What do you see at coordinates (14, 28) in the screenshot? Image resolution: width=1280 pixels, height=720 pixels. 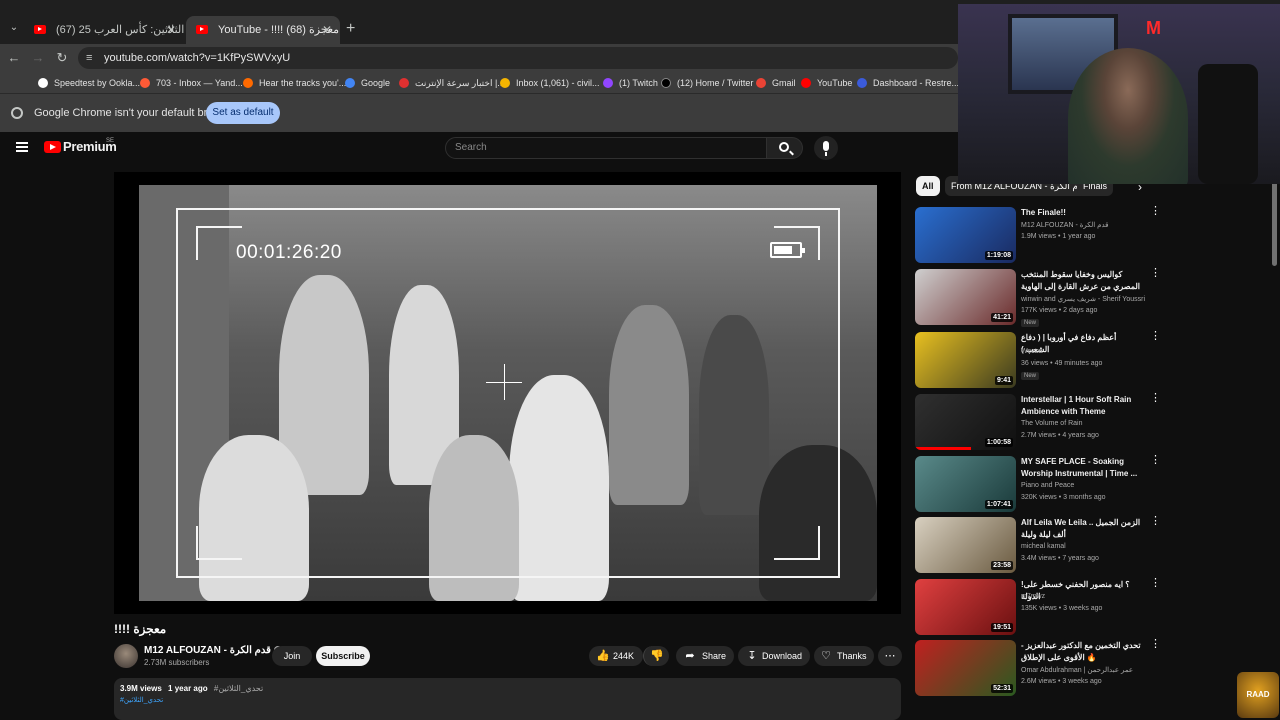 I see `tab-search-chevron-icon: ⌄` at bounding box center [14, 28].